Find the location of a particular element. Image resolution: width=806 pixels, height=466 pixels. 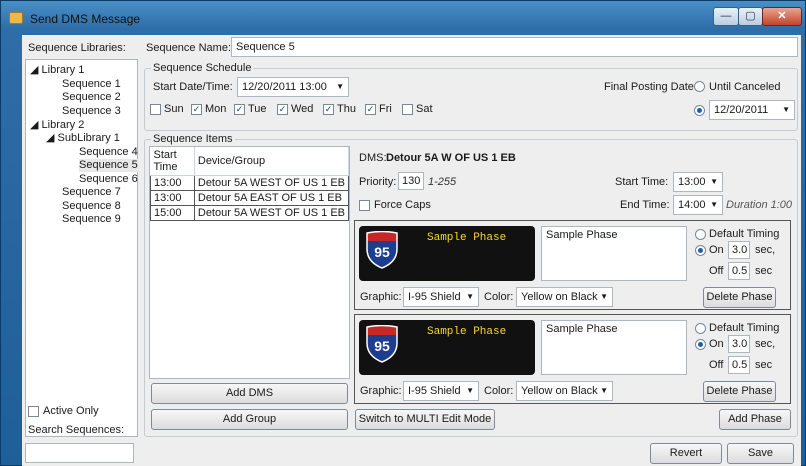

off-label: Off is located at coordinates (716, 271).